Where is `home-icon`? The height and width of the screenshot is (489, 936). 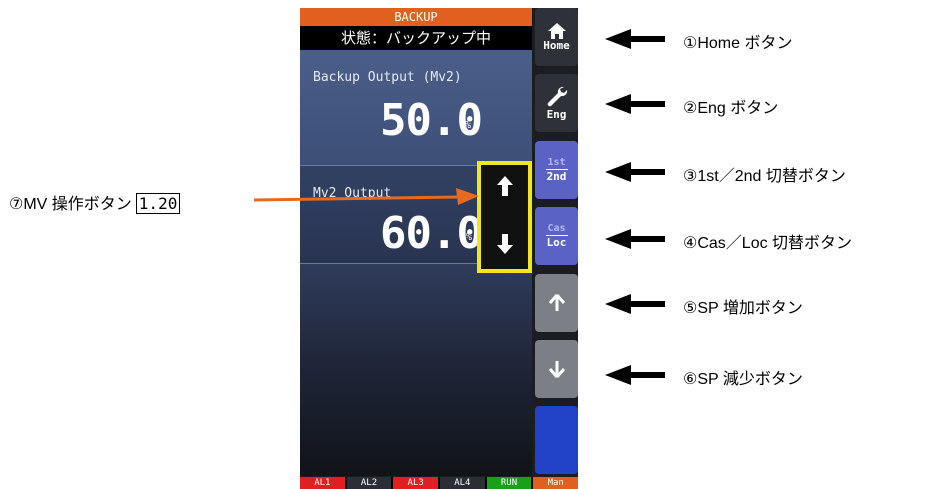
home-icon is located at coordinates (556, 30).